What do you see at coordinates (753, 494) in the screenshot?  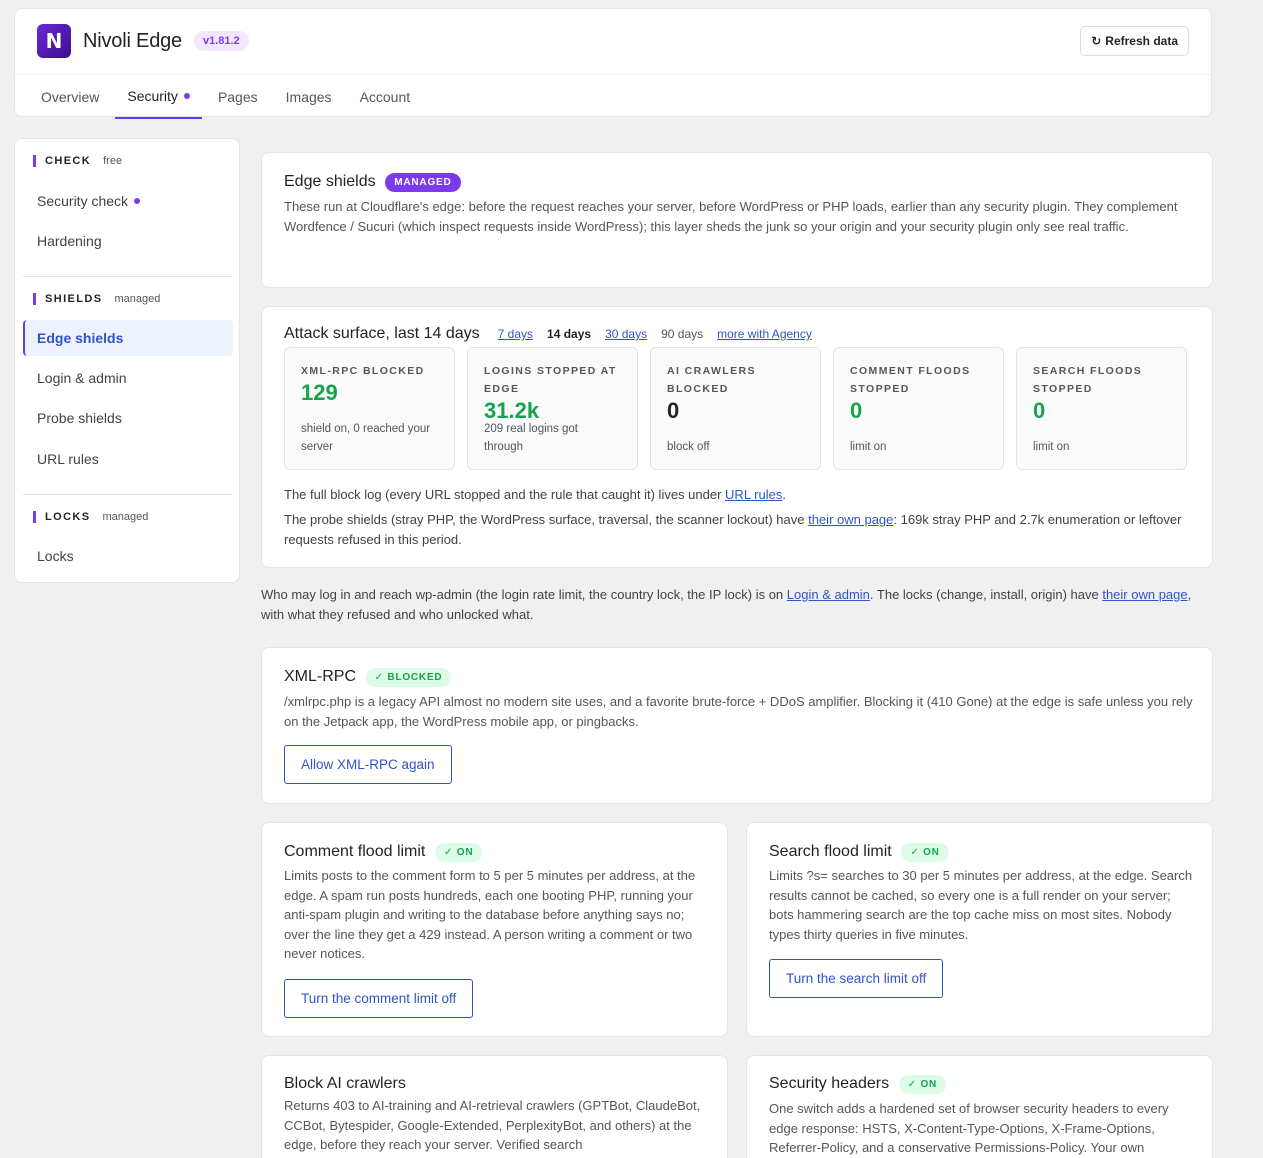 I see `url-rules-link: URL rules` at bounding box center [753, 494].